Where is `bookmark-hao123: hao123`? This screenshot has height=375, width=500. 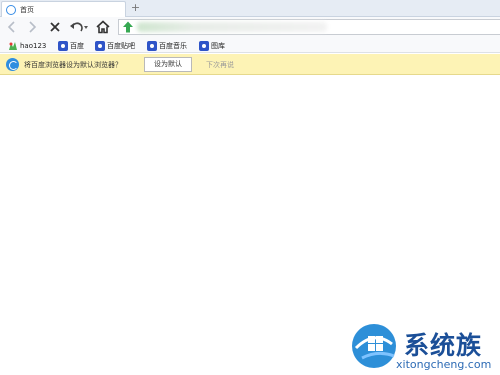
bookmark-hao123: hao123 is located at coordinates (27, 45).